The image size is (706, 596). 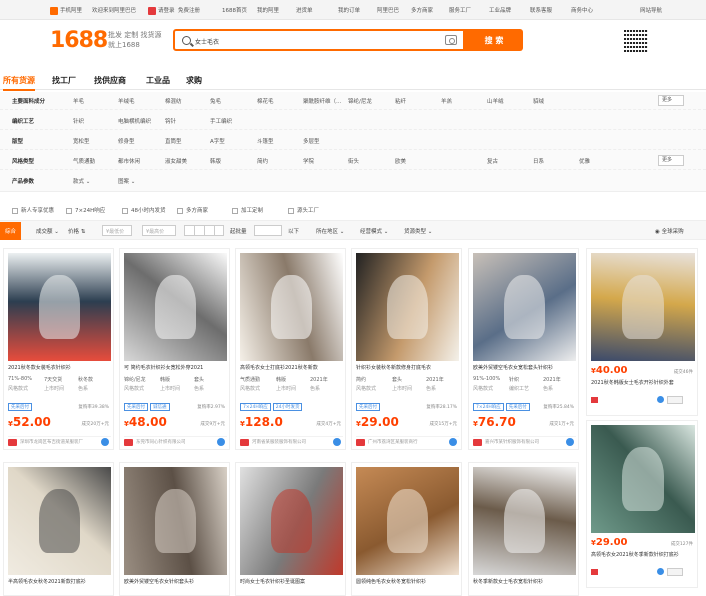 I want to click on filter-option: 韩版, so click(x=215, y=161).